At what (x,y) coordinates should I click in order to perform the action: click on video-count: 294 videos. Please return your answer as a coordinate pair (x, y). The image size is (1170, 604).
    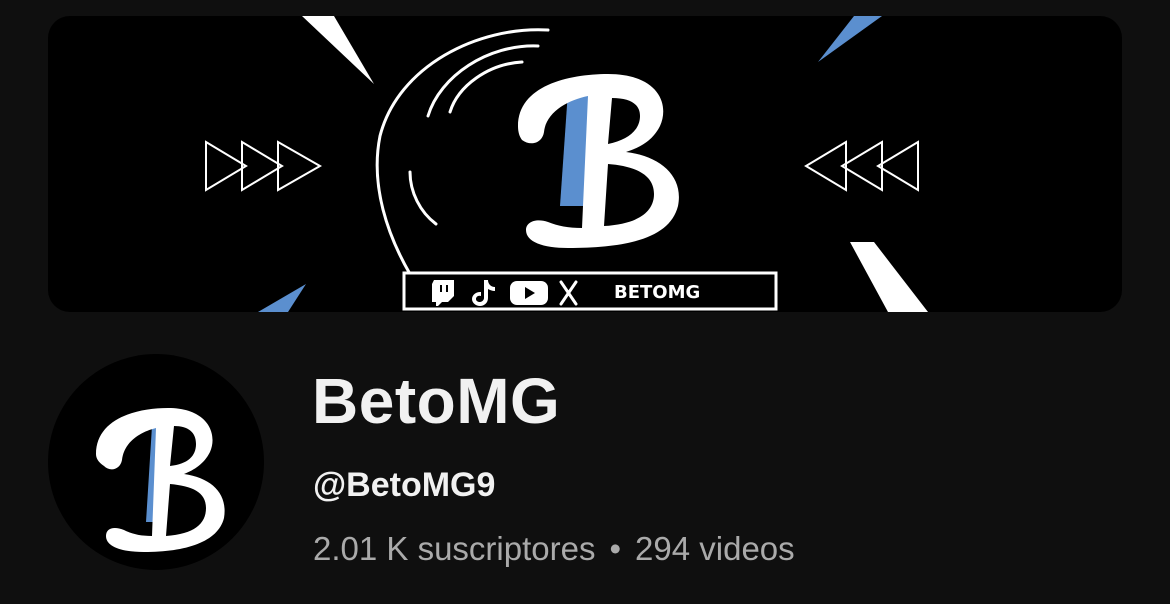
    Looking at the image, I should click on (715, 548).